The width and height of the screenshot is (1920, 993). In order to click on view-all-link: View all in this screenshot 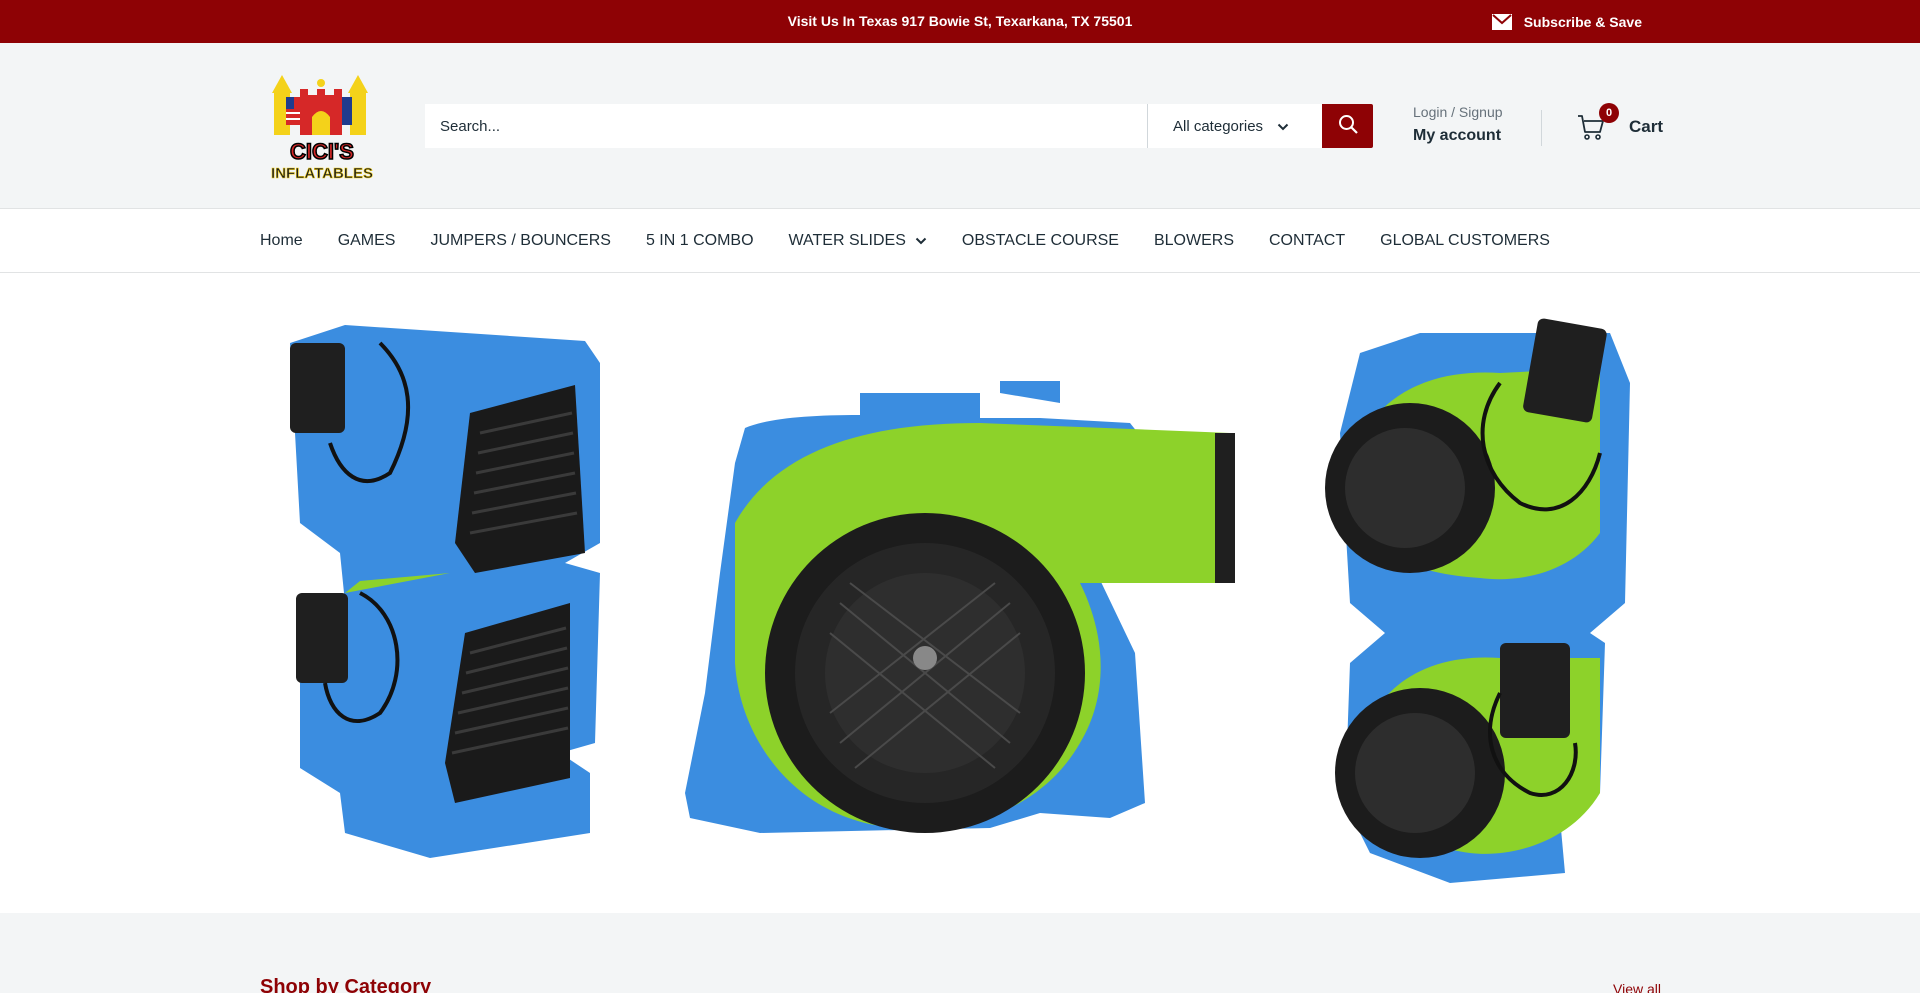, I will do `click(1637, 987)`.